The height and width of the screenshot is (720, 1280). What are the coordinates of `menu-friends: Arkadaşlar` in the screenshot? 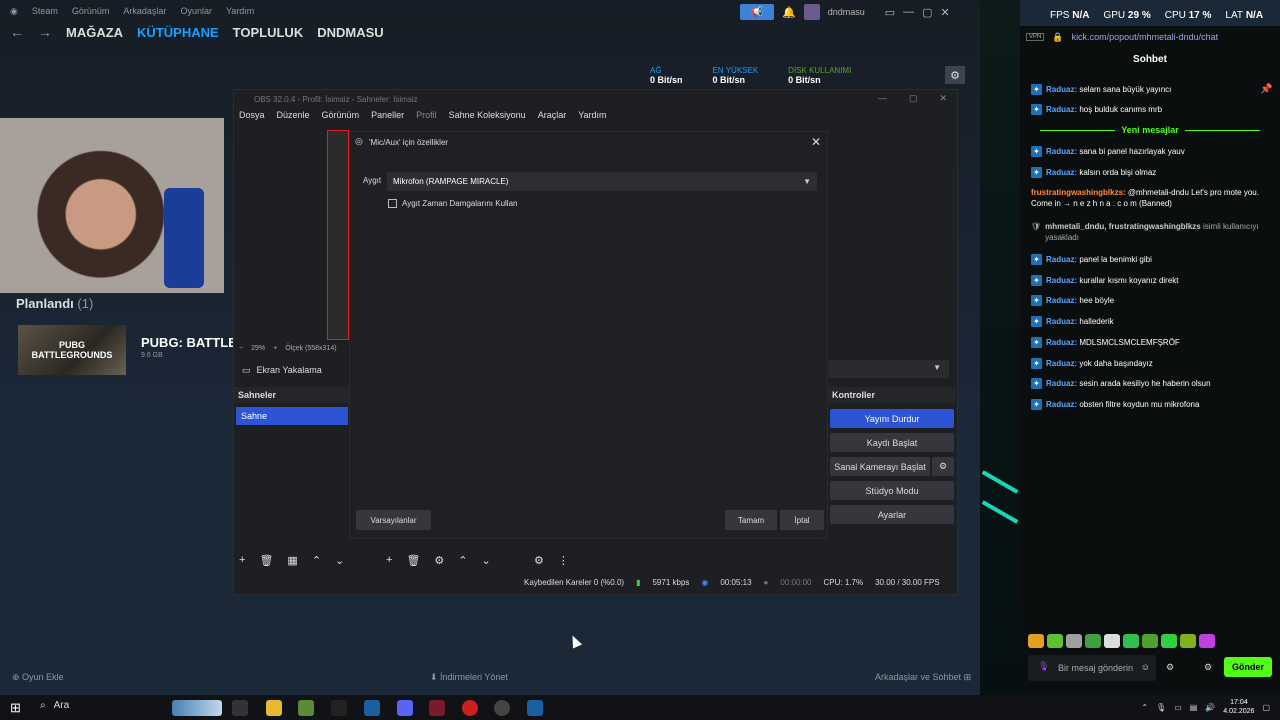 It's located at (144, 11).